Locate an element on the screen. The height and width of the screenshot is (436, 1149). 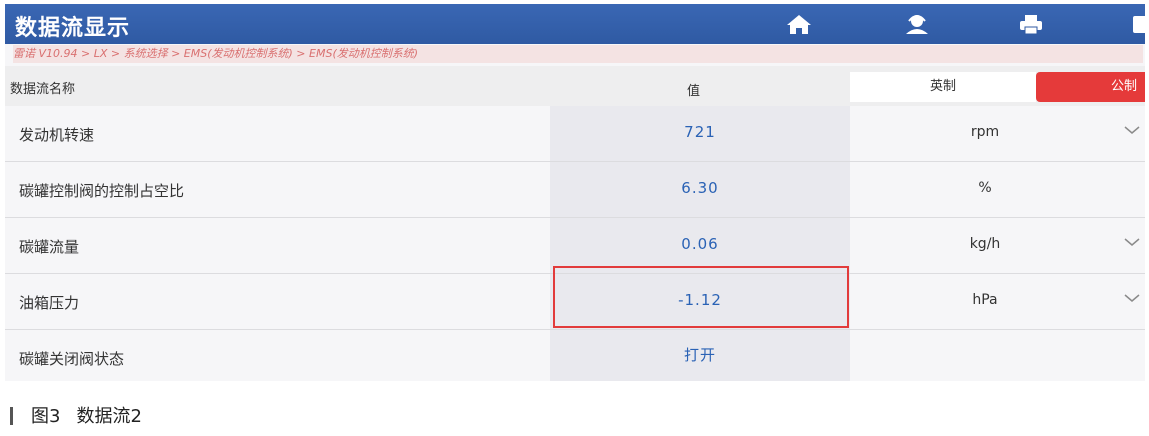
header-name: 数据流名称 is located at coordinates (43, 89).